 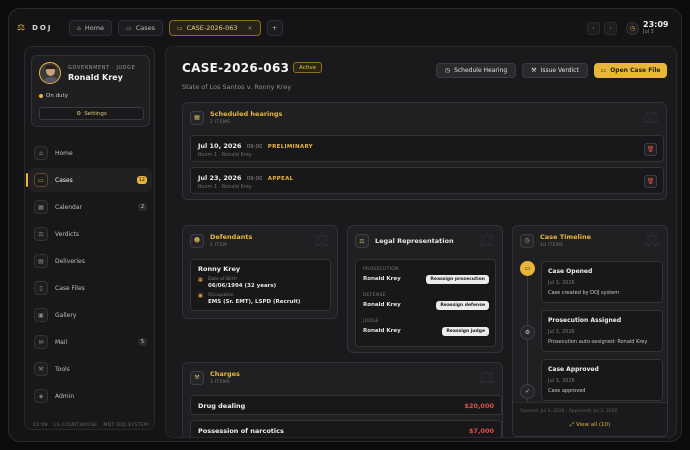 I want to click on settings-label: Settings, so click(x=95, y=113).